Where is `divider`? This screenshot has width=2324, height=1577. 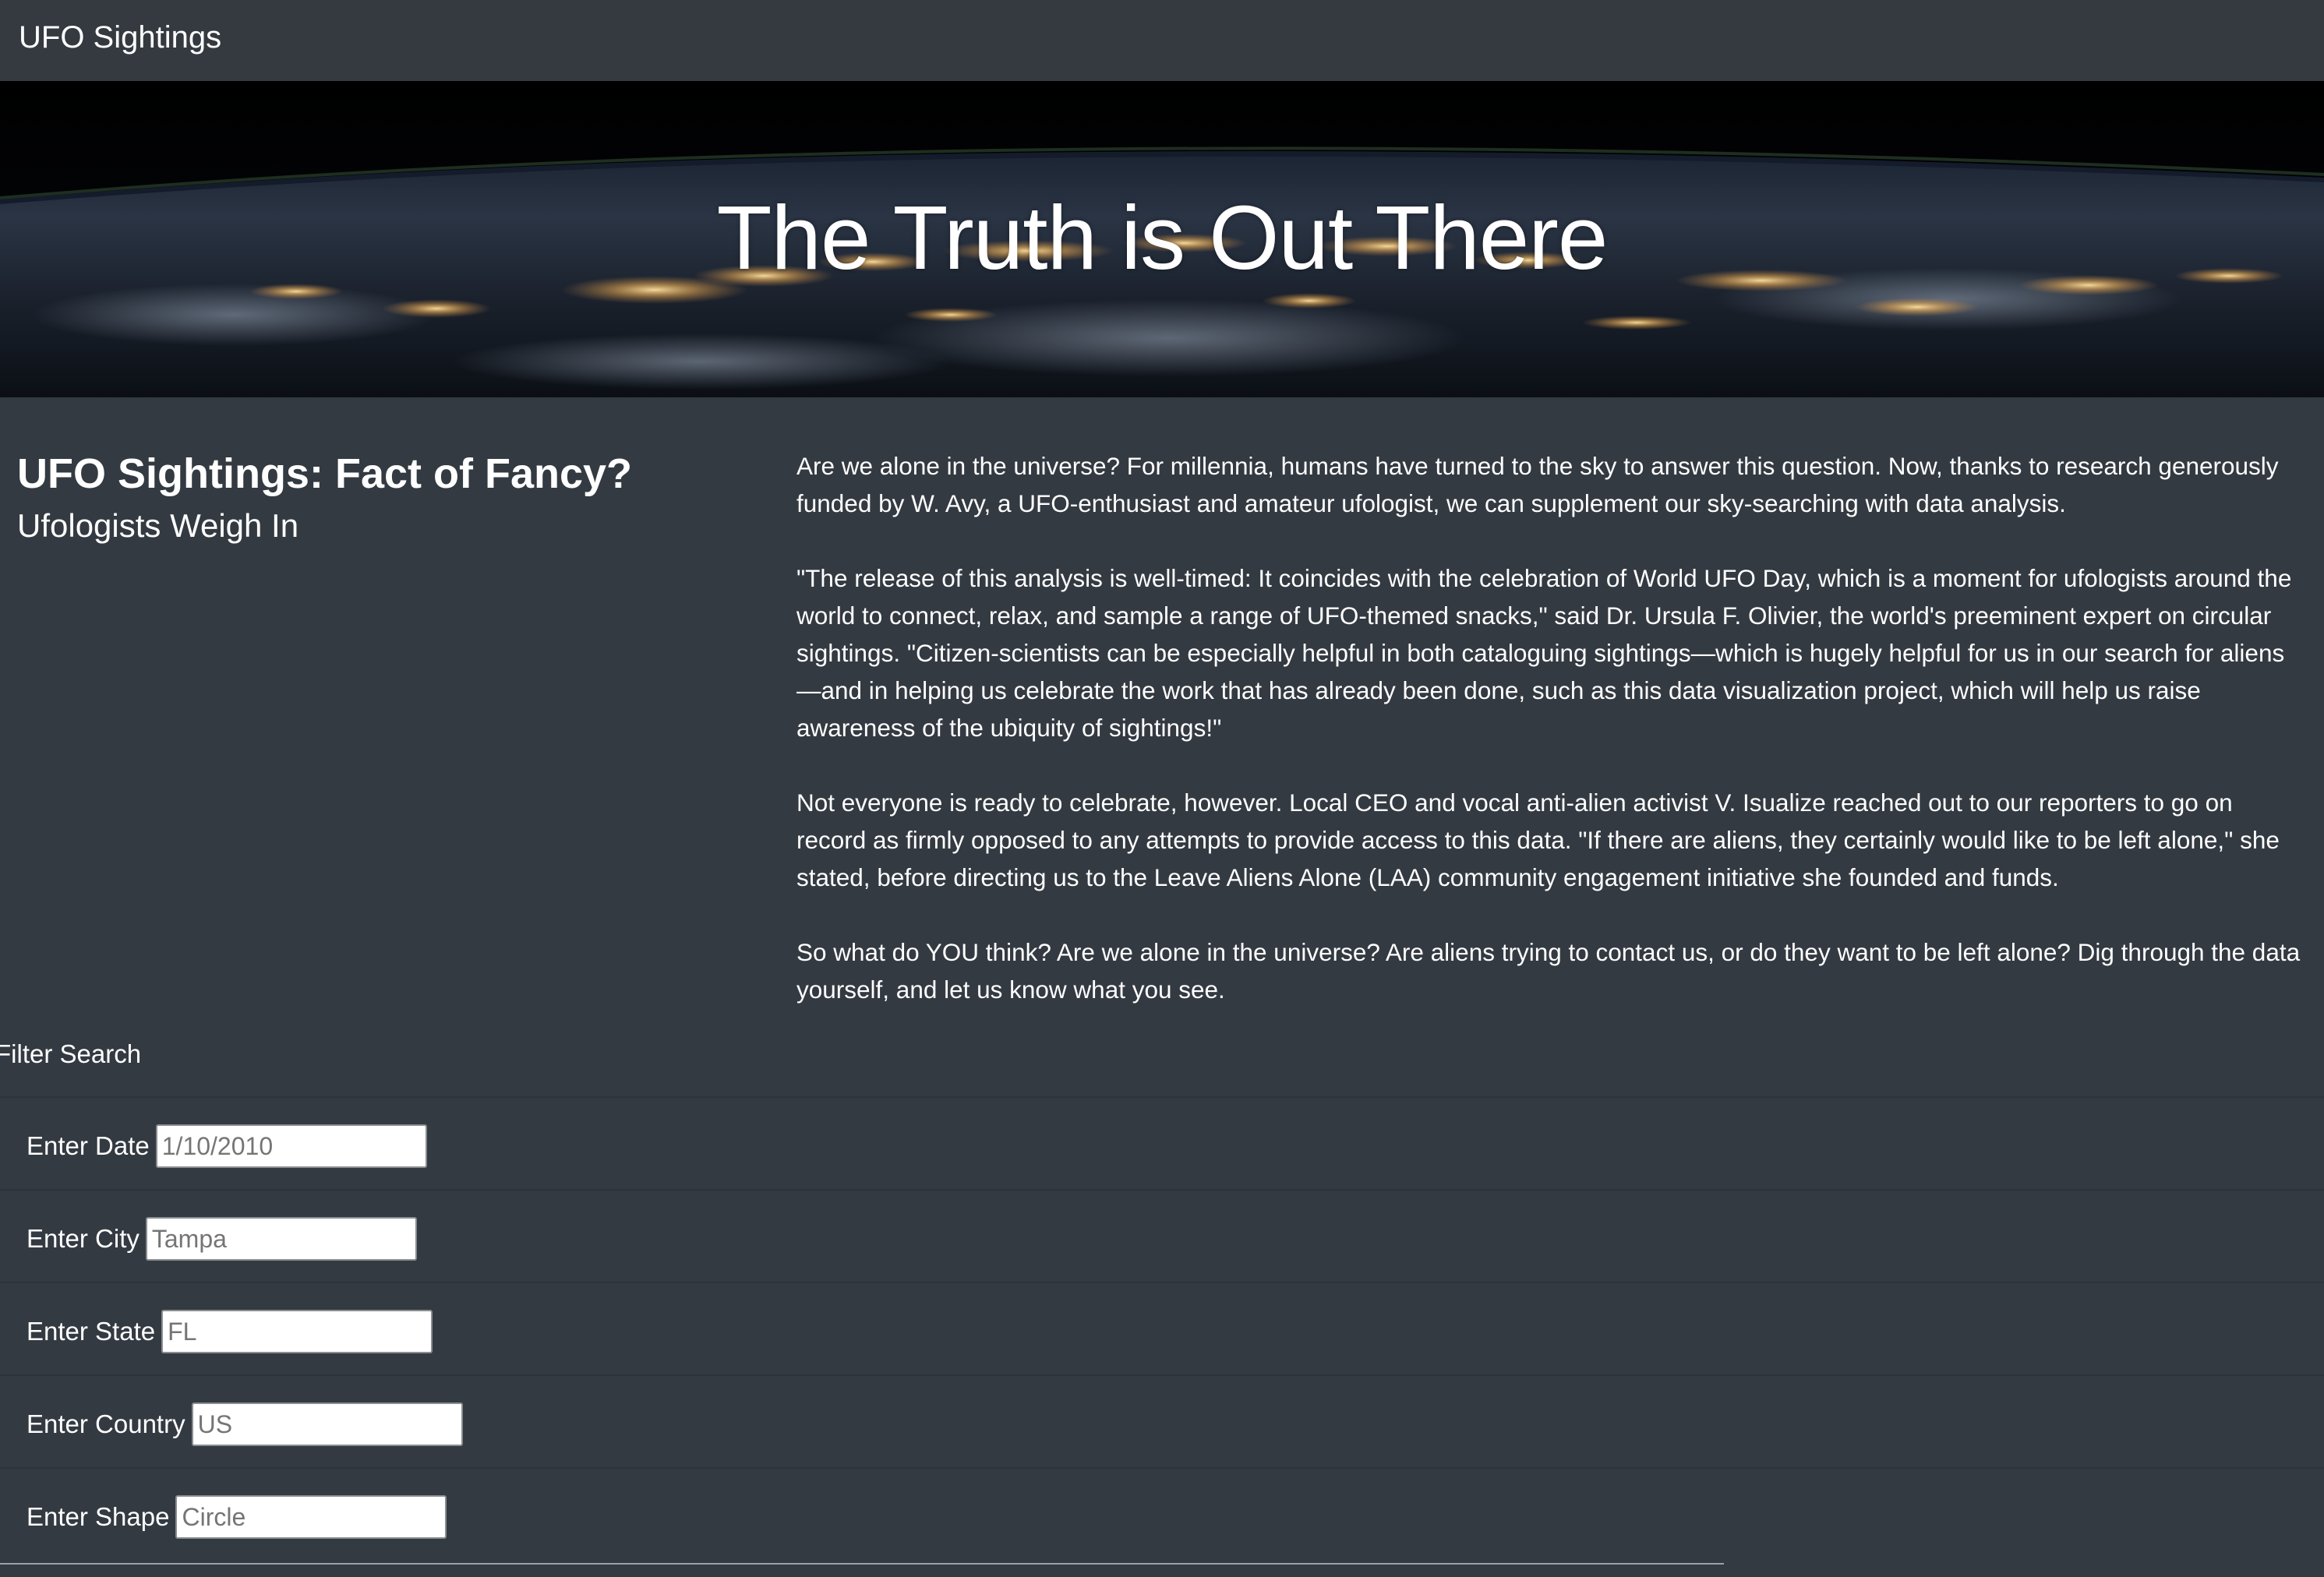 divider is located at coordinates (862, 1564).